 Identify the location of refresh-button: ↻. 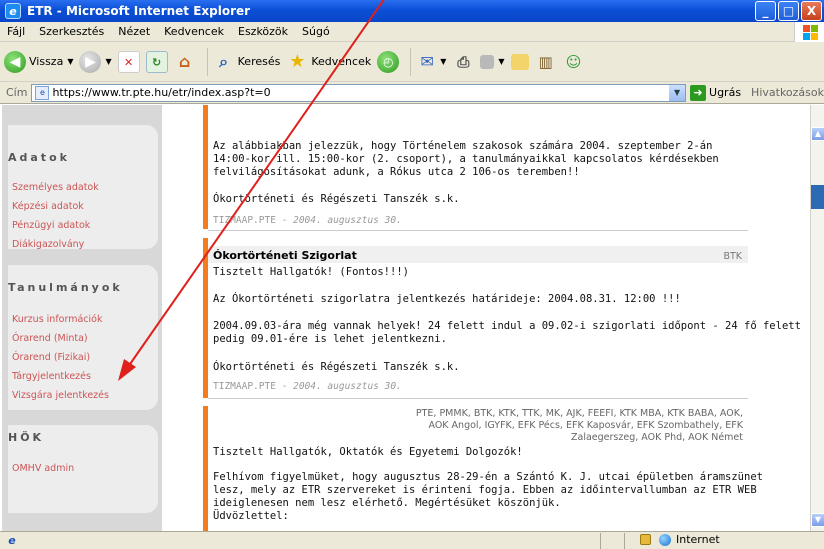
(156, 61).